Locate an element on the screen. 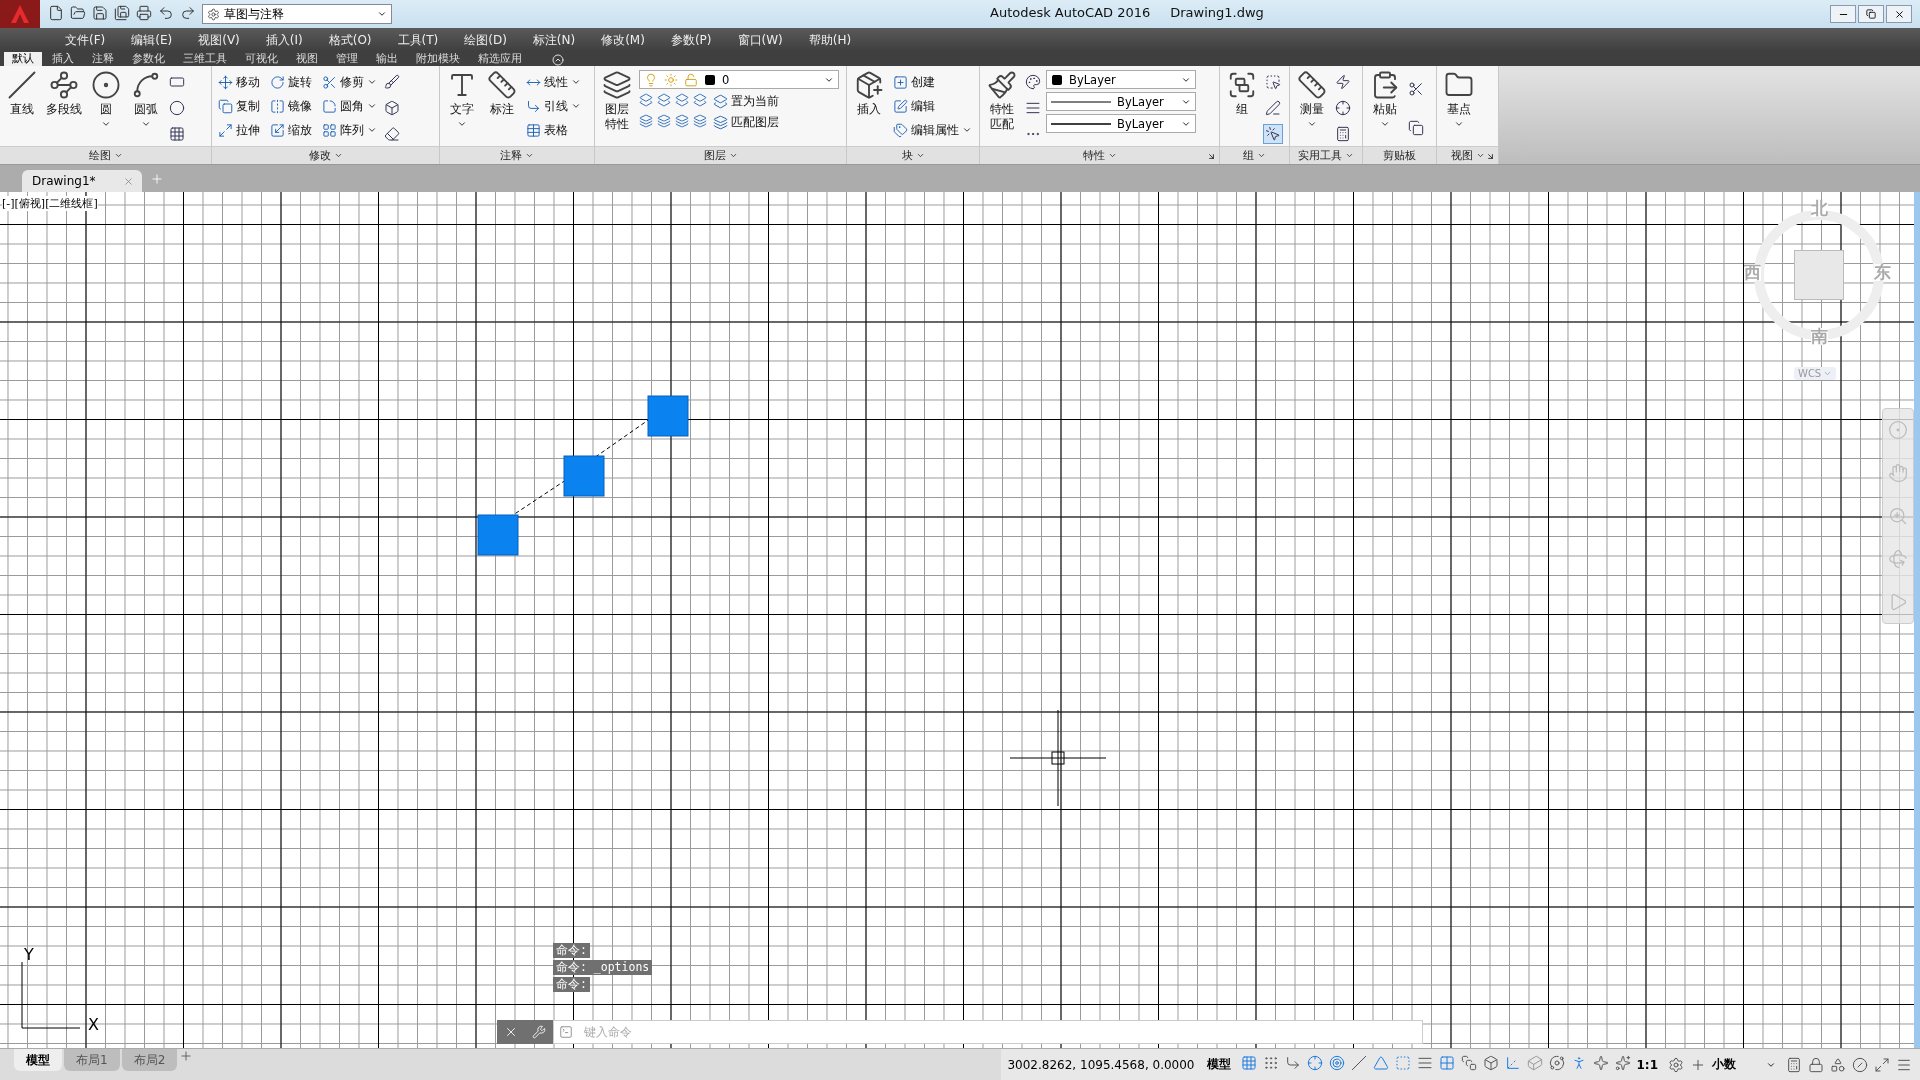  ribbon-tool-button: 特性匹配 is located at coordinates (1002, 108).